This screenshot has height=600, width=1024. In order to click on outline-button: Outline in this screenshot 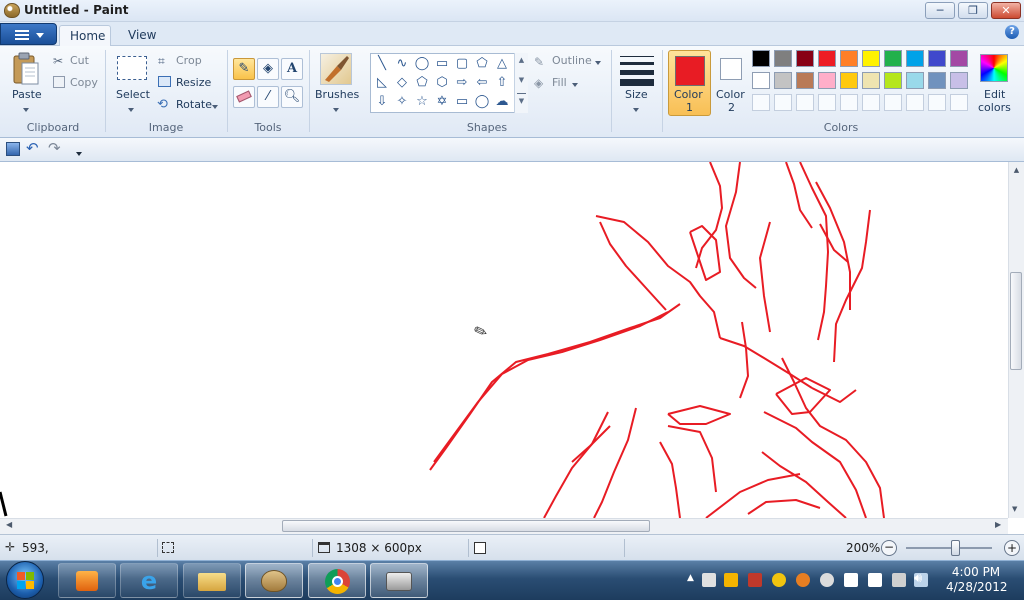, I will do `click(572, 60)`.